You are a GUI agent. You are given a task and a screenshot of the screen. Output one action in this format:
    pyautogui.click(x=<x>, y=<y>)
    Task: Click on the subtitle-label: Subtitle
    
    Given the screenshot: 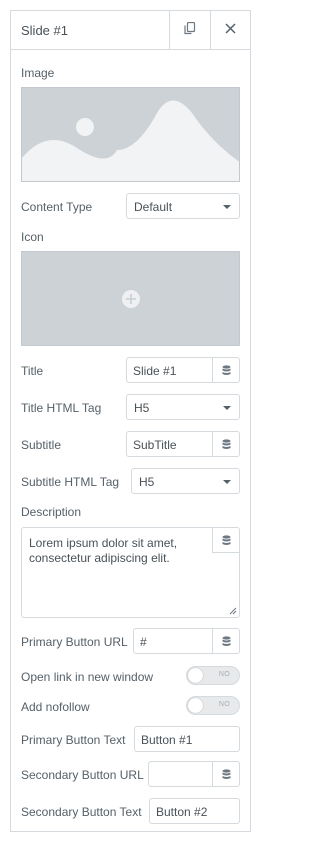 What is the action you would take?
    pyautogui.click(x=41, y=445)
    